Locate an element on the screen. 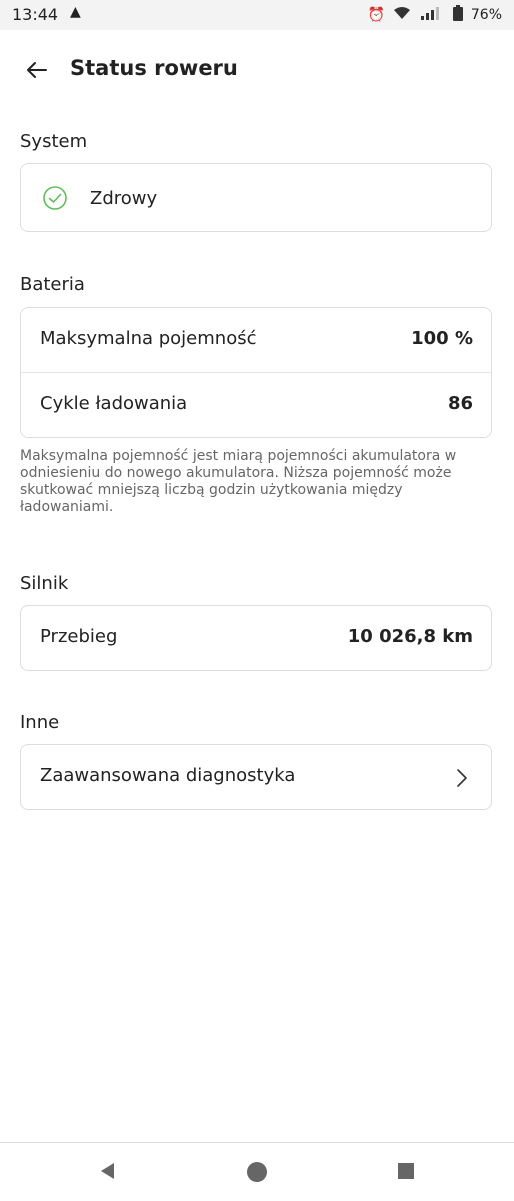 The width and height of the screenshot is (514, 1201). charge-cycles-label: Cykle ładowania is located at coordinates (114, 403).